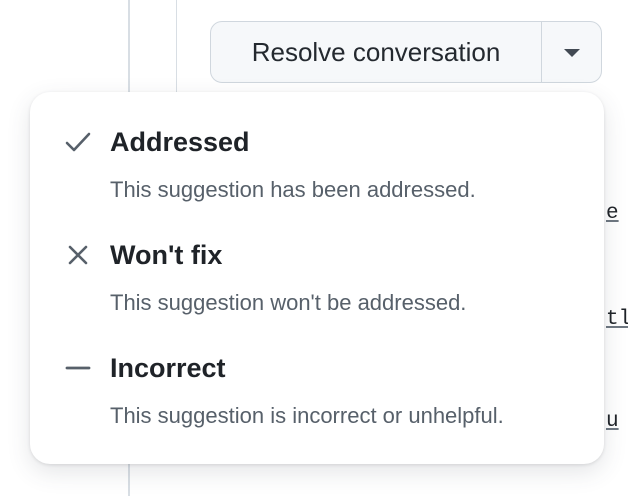  I want to click on menu-item-description: This suggestion has been addressed., so click(293, 189).